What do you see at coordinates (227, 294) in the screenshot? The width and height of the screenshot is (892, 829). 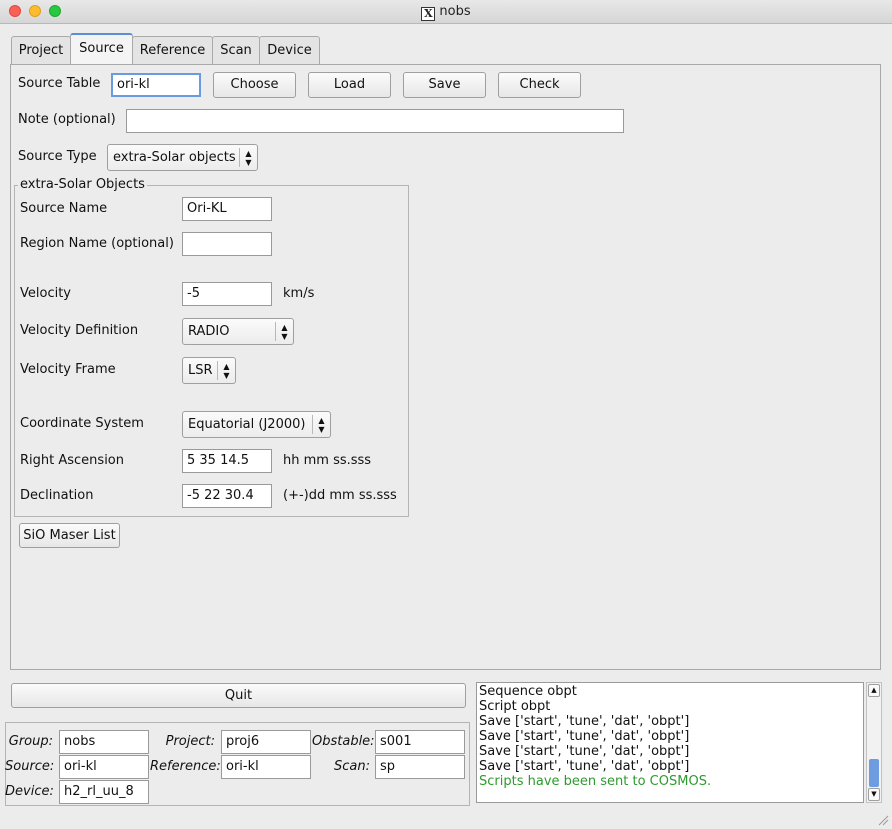 I see `velocity-input: -5` at bounding box center [227, 294].